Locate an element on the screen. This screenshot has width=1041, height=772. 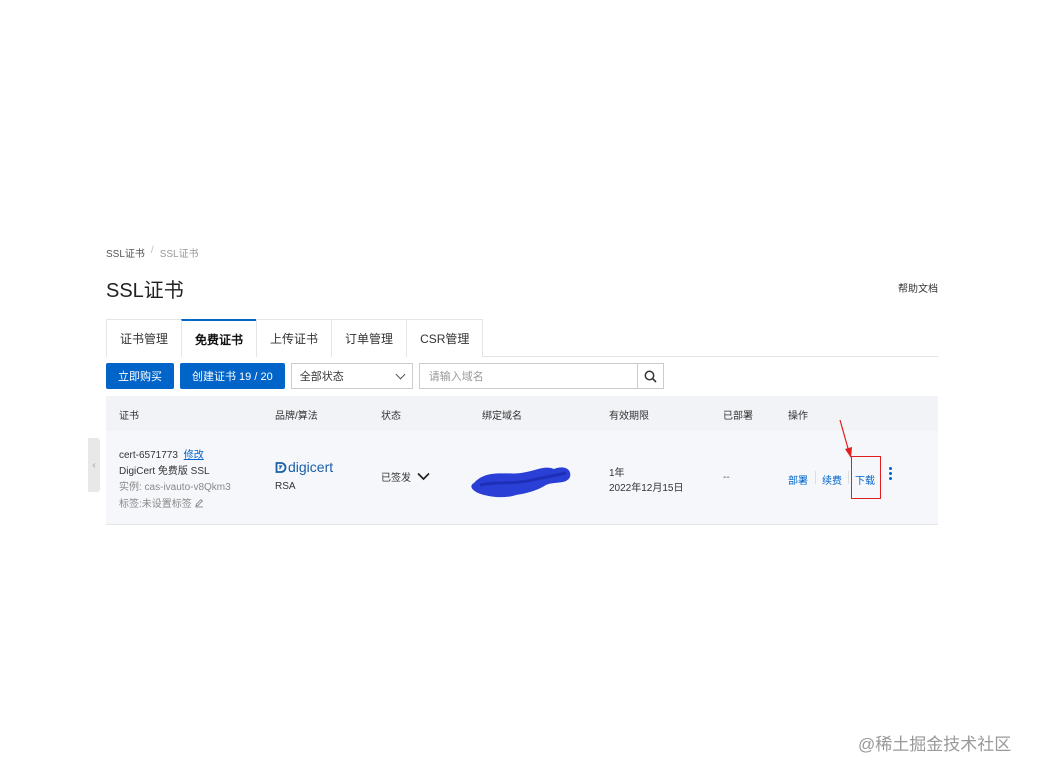
col-status: 状态 is located at coordinates (391, 416).